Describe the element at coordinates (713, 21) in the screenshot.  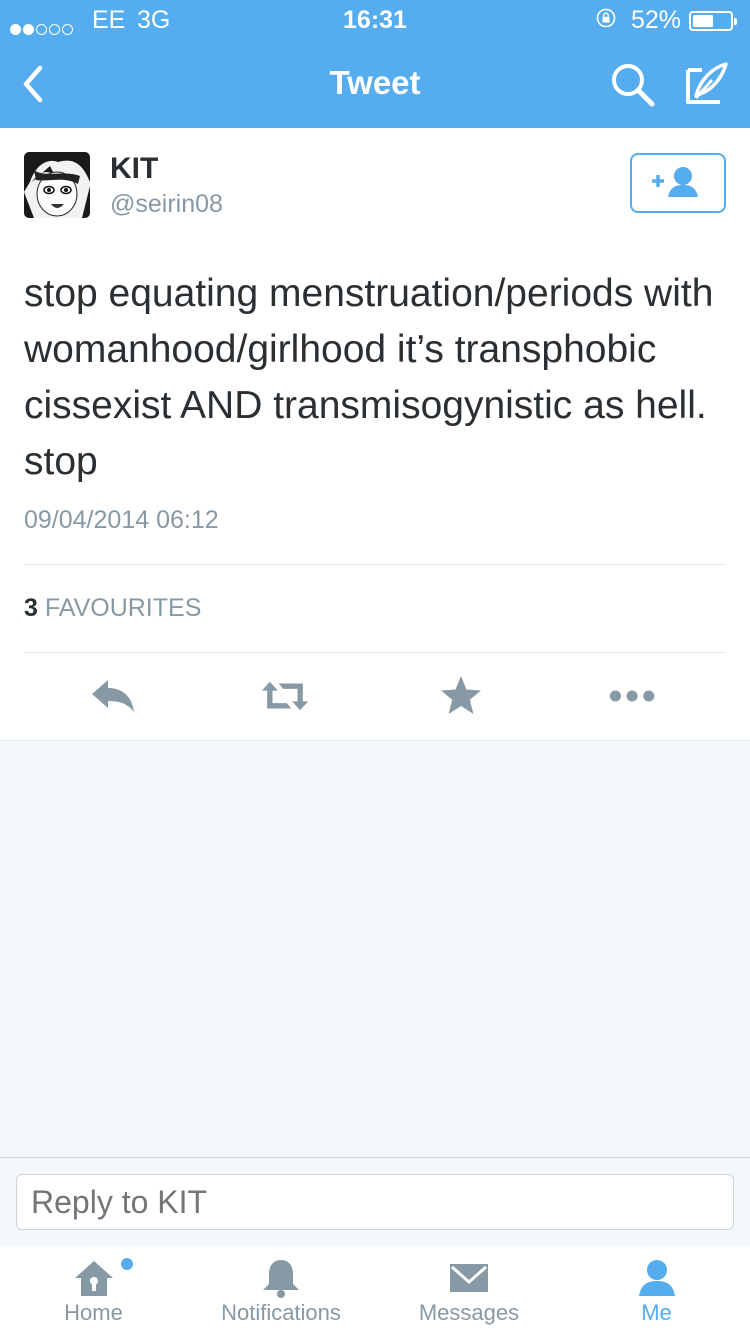
I see `battery-icon` at that location.